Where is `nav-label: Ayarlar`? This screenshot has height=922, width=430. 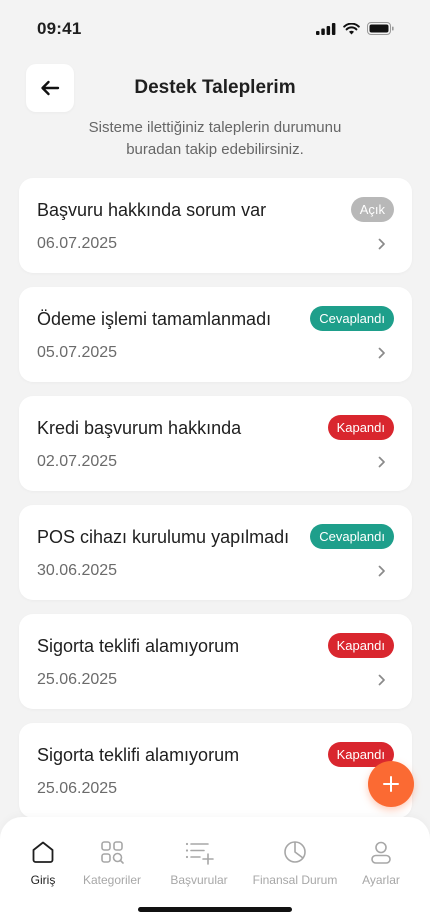 nav-label: Ayarlar is located at coordinates (381, 880).